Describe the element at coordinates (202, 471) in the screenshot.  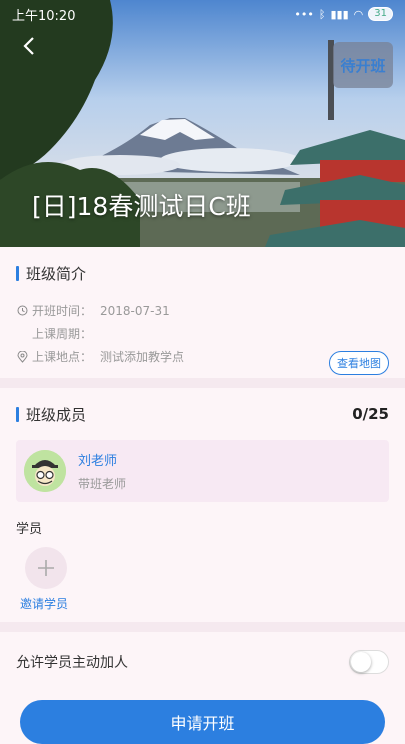
I see `teacher-card: 刘老师 带班老师` at that location.